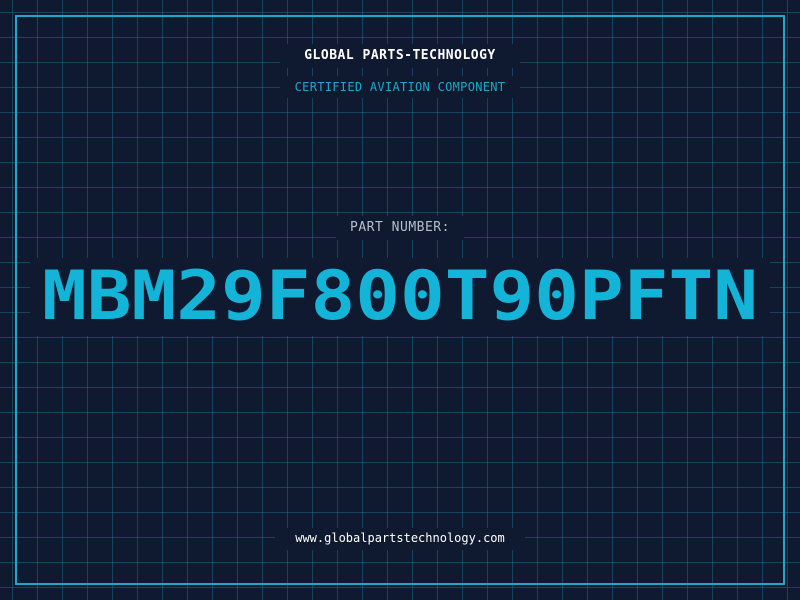  What do you see at coordinates (400, 227) in the screenshot?
I see `part-number-label: PART NUMBER:` at bounding box center [400, 227].